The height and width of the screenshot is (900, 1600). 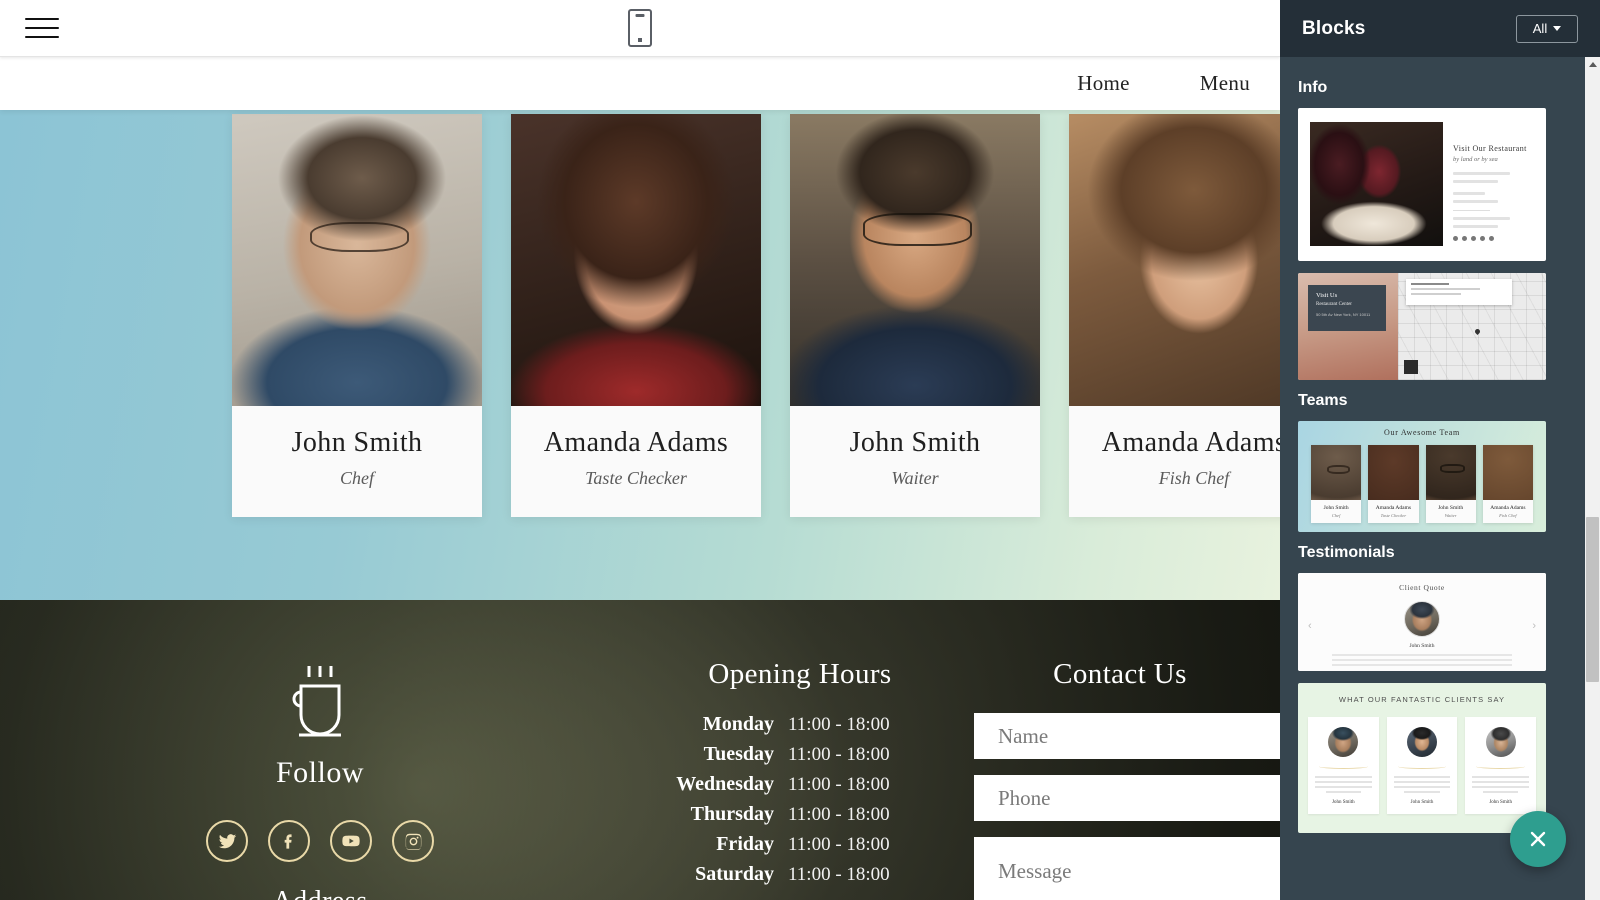 I want to click on youtube-icon, so click(x=351, y=841).